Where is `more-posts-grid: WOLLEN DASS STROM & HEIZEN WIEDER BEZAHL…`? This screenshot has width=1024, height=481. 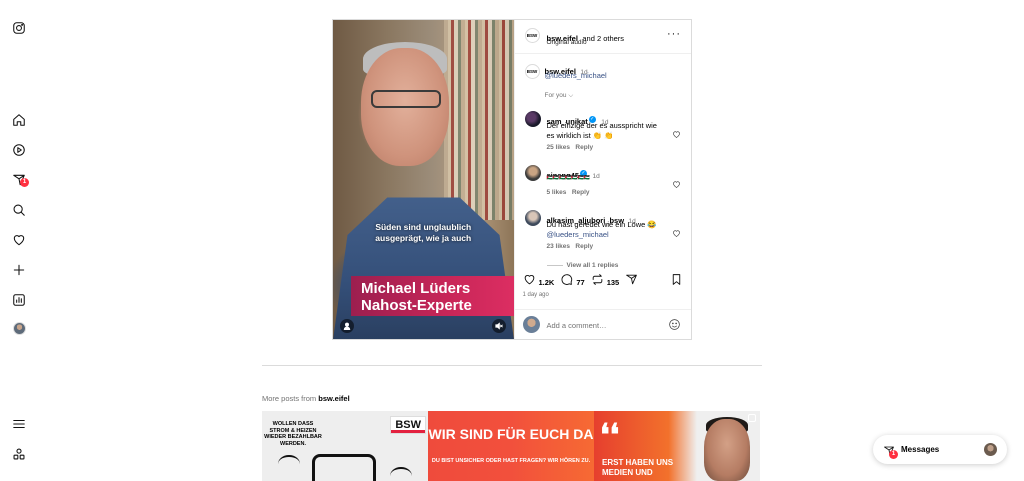
more-posts-grid: WOLLEN DASS STROM & HEIZEN WIEDER BEZAHL… is located at coordinates (511, 446).